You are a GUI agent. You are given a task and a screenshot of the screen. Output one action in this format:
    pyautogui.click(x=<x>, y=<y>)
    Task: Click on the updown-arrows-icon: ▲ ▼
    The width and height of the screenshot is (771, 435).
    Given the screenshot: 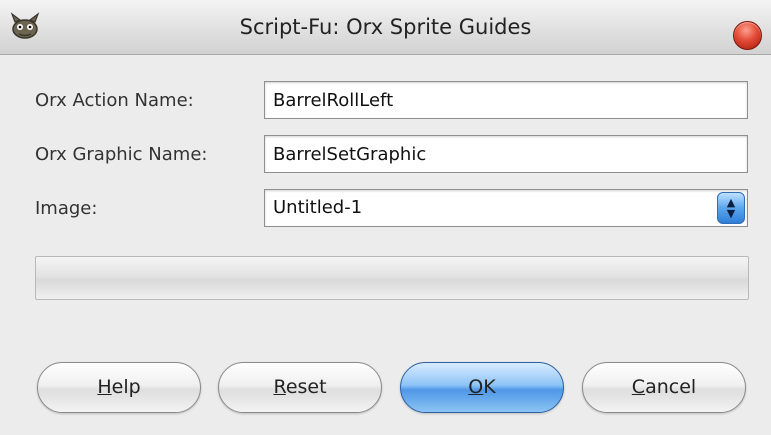 What is the action you would take?
    pyautogui.click(x=731, y=208)
    